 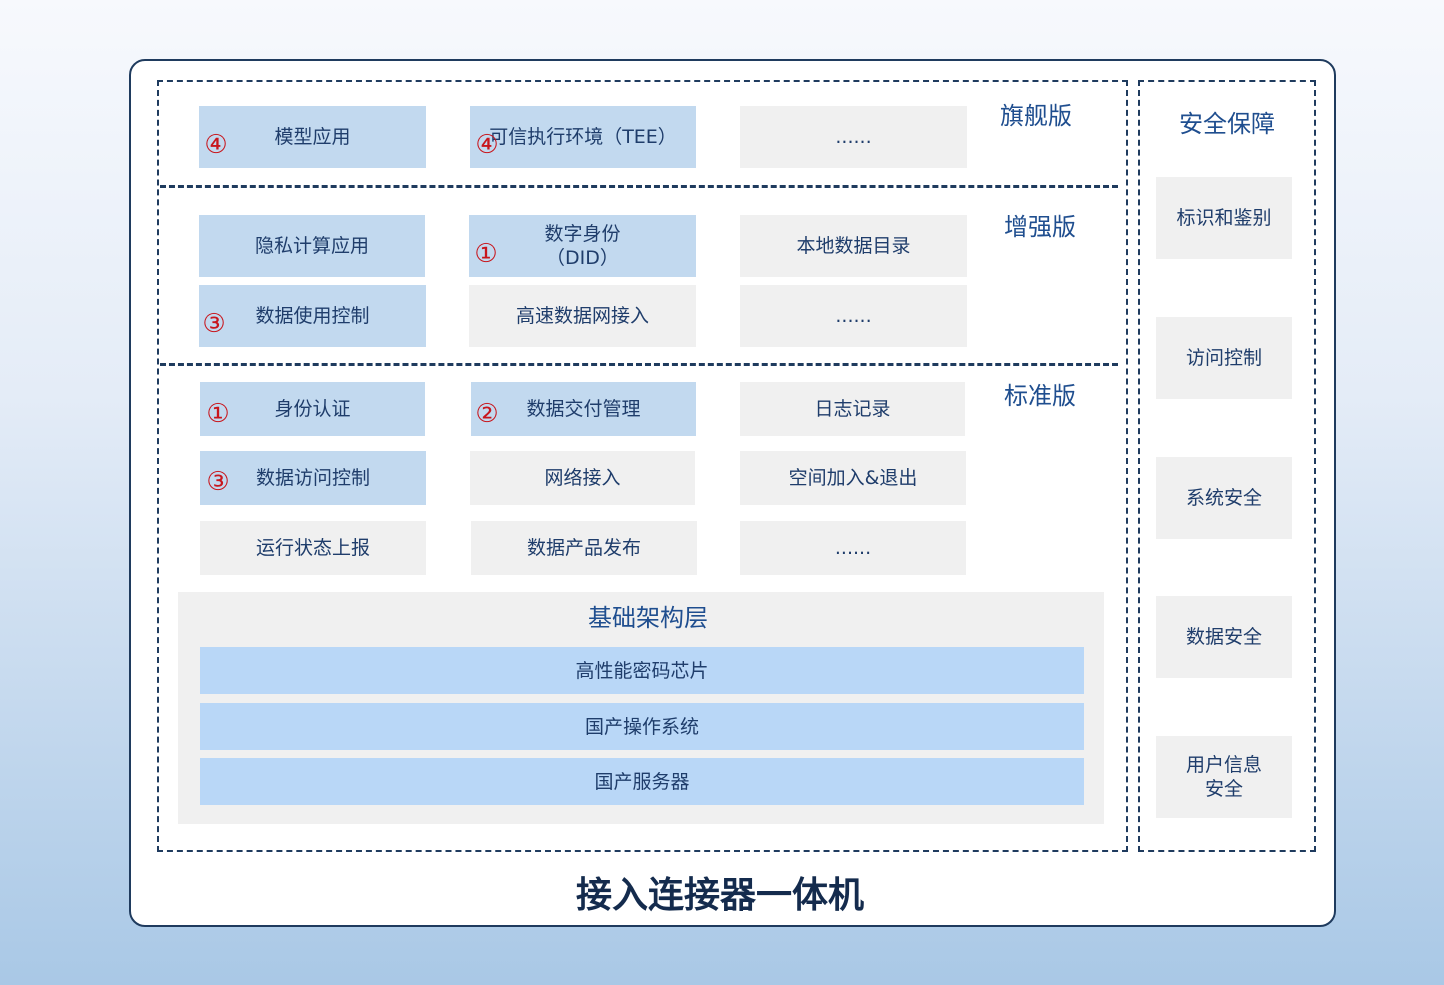 What do you see at coordinates (1040, 396) in the screenshot?
I see `standard-label: 标准版` at bounding box center [1040, 396].